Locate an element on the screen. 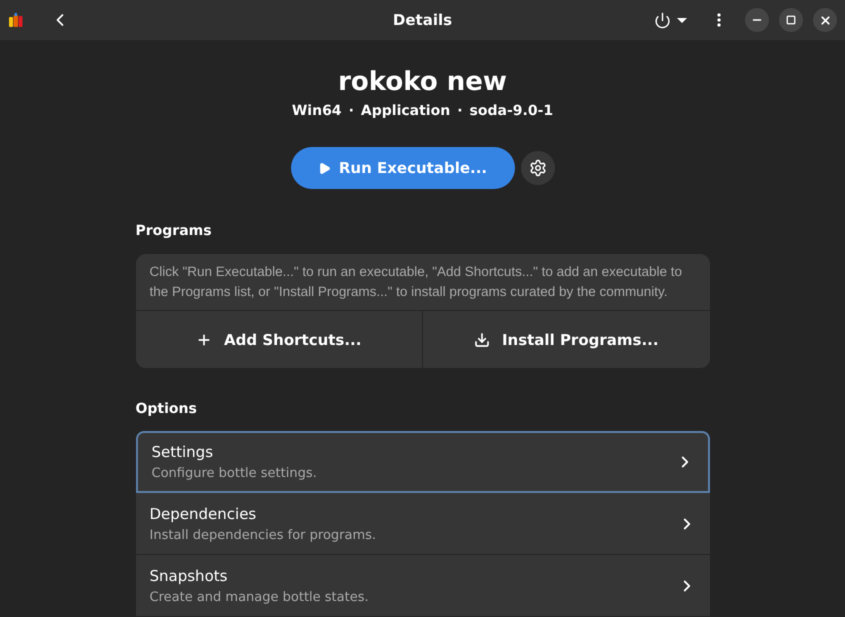 The width and height of the screenshot is (845, 617). option-subtitle: Install dependencies for programs. is located at coordinates (264, 535).